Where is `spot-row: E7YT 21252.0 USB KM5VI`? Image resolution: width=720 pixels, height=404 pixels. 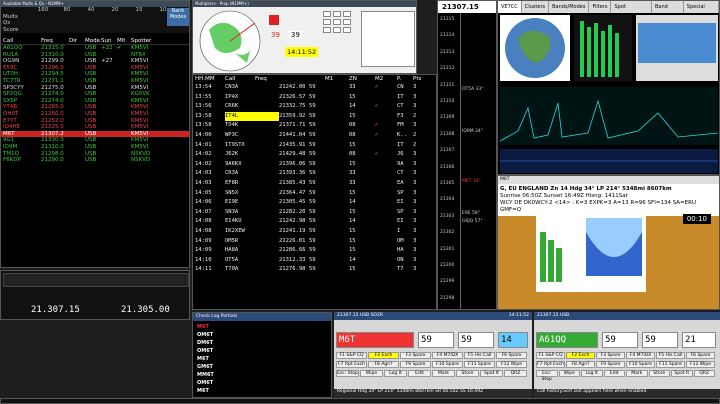 spot-row: E7YT 21252.0 USB KM5VI is located at coordinates (95, 121).